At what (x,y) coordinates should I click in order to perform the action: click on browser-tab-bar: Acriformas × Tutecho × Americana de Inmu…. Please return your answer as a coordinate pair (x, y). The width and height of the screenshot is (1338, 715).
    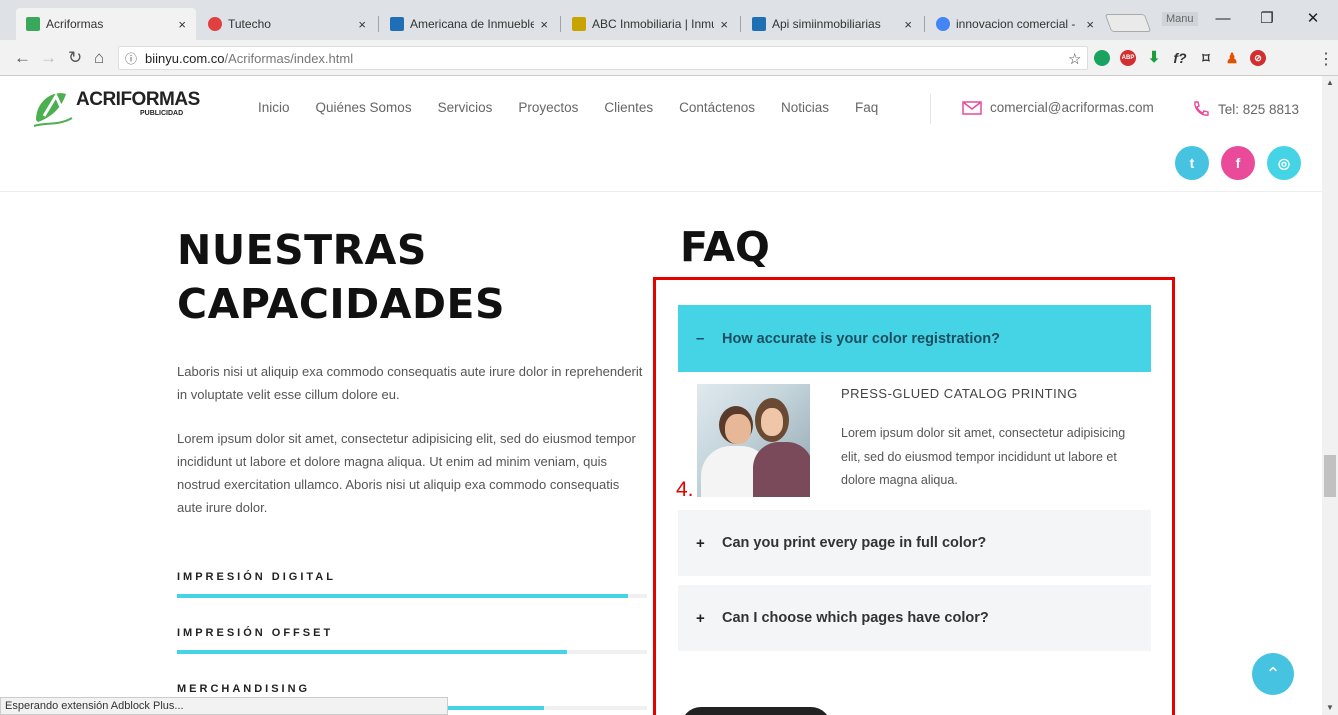
    Looking at the image, I should click on (669, 20).